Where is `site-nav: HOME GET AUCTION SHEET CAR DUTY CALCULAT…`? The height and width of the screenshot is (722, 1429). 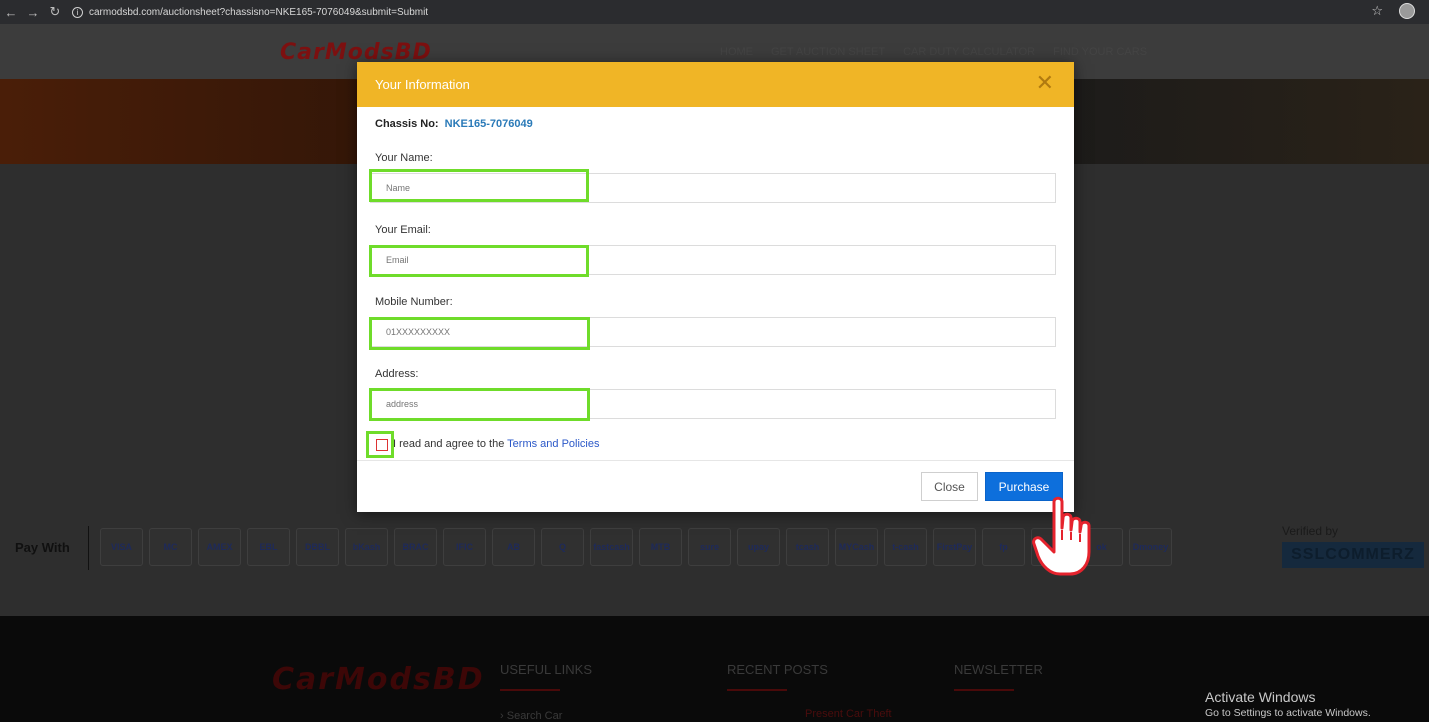 site-nav: HOME GET AUCTION SHEET CAR DUTY CALCULAT… is located at coordinates (933, 52).